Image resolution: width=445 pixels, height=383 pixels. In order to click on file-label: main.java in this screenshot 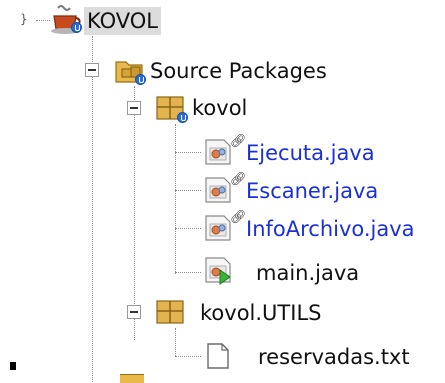, I will do `click(308, 273)`.